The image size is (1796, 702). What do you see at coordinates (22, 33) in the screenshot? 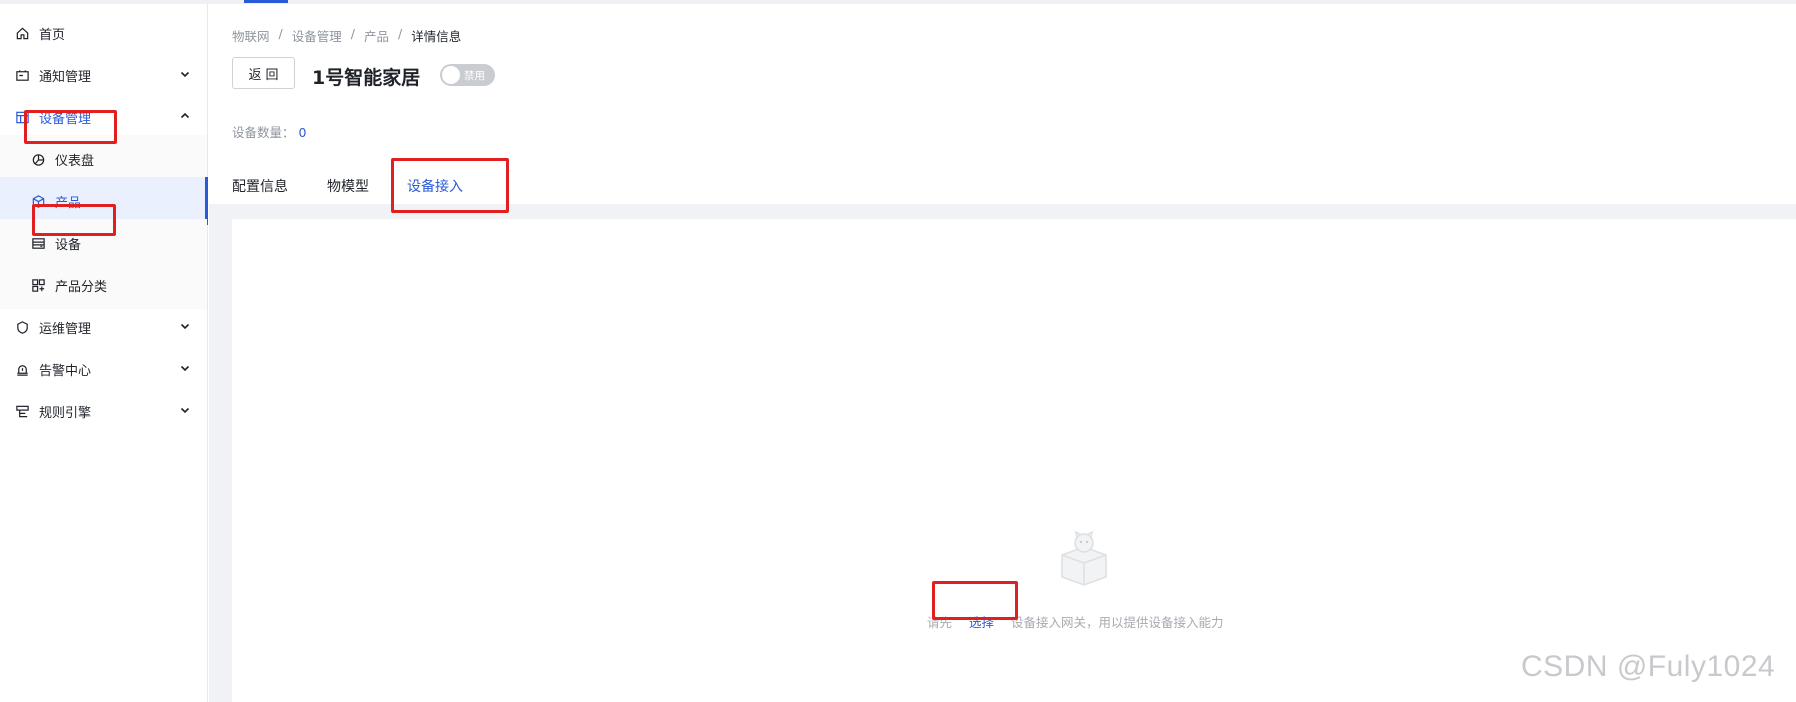
I see `home-icon` at bounding box center [22, 33].